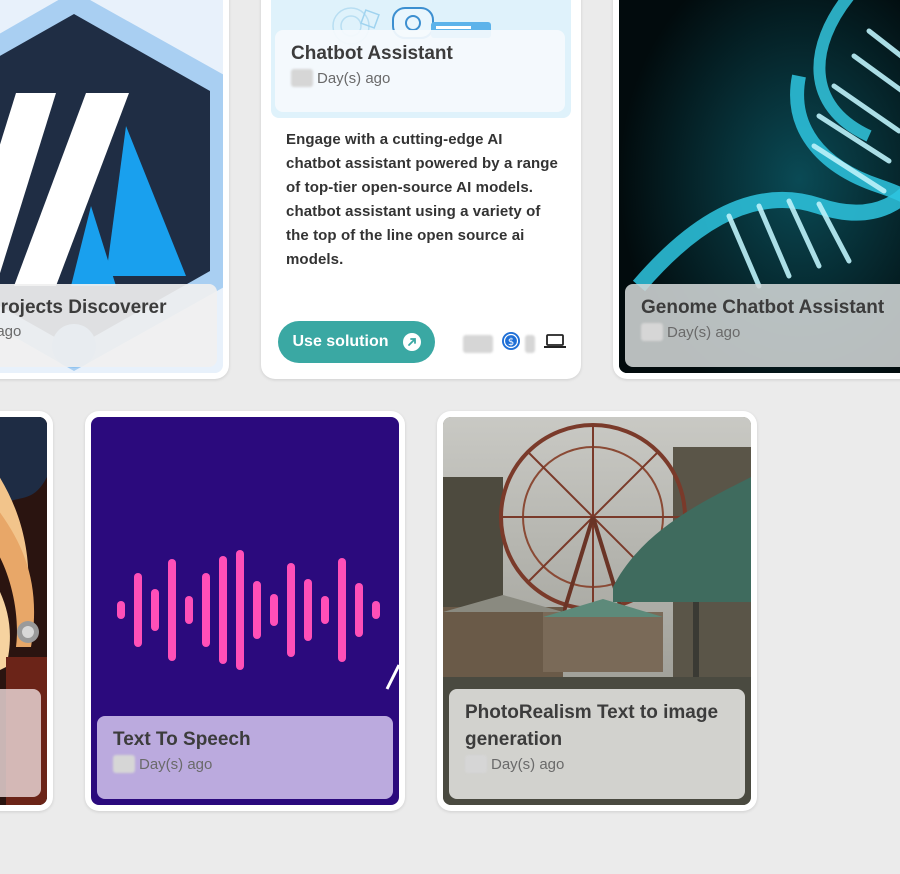  Describe the element at coordinates (763, 307) in the screenshot. I see `card-title: Genome Chatbot Assistant` at that location.